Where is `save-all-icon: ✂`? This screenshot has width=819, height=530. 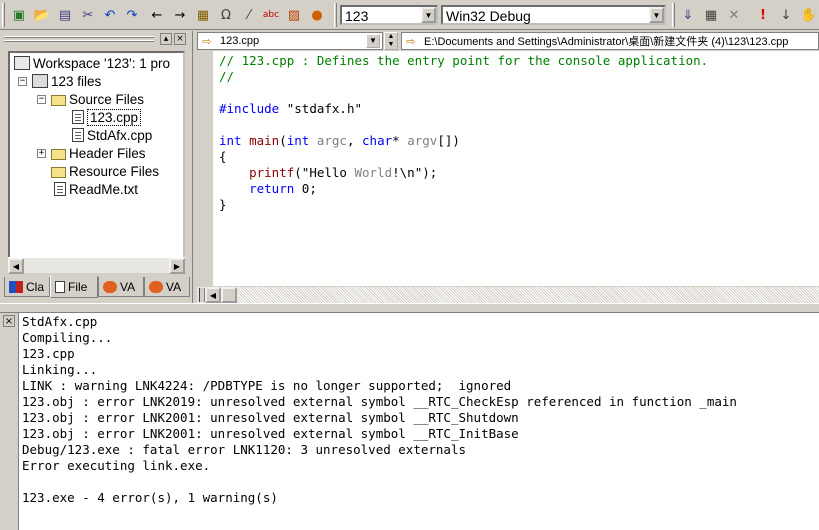 save-all-icon: ✂ is located at coordinates (88, 15).